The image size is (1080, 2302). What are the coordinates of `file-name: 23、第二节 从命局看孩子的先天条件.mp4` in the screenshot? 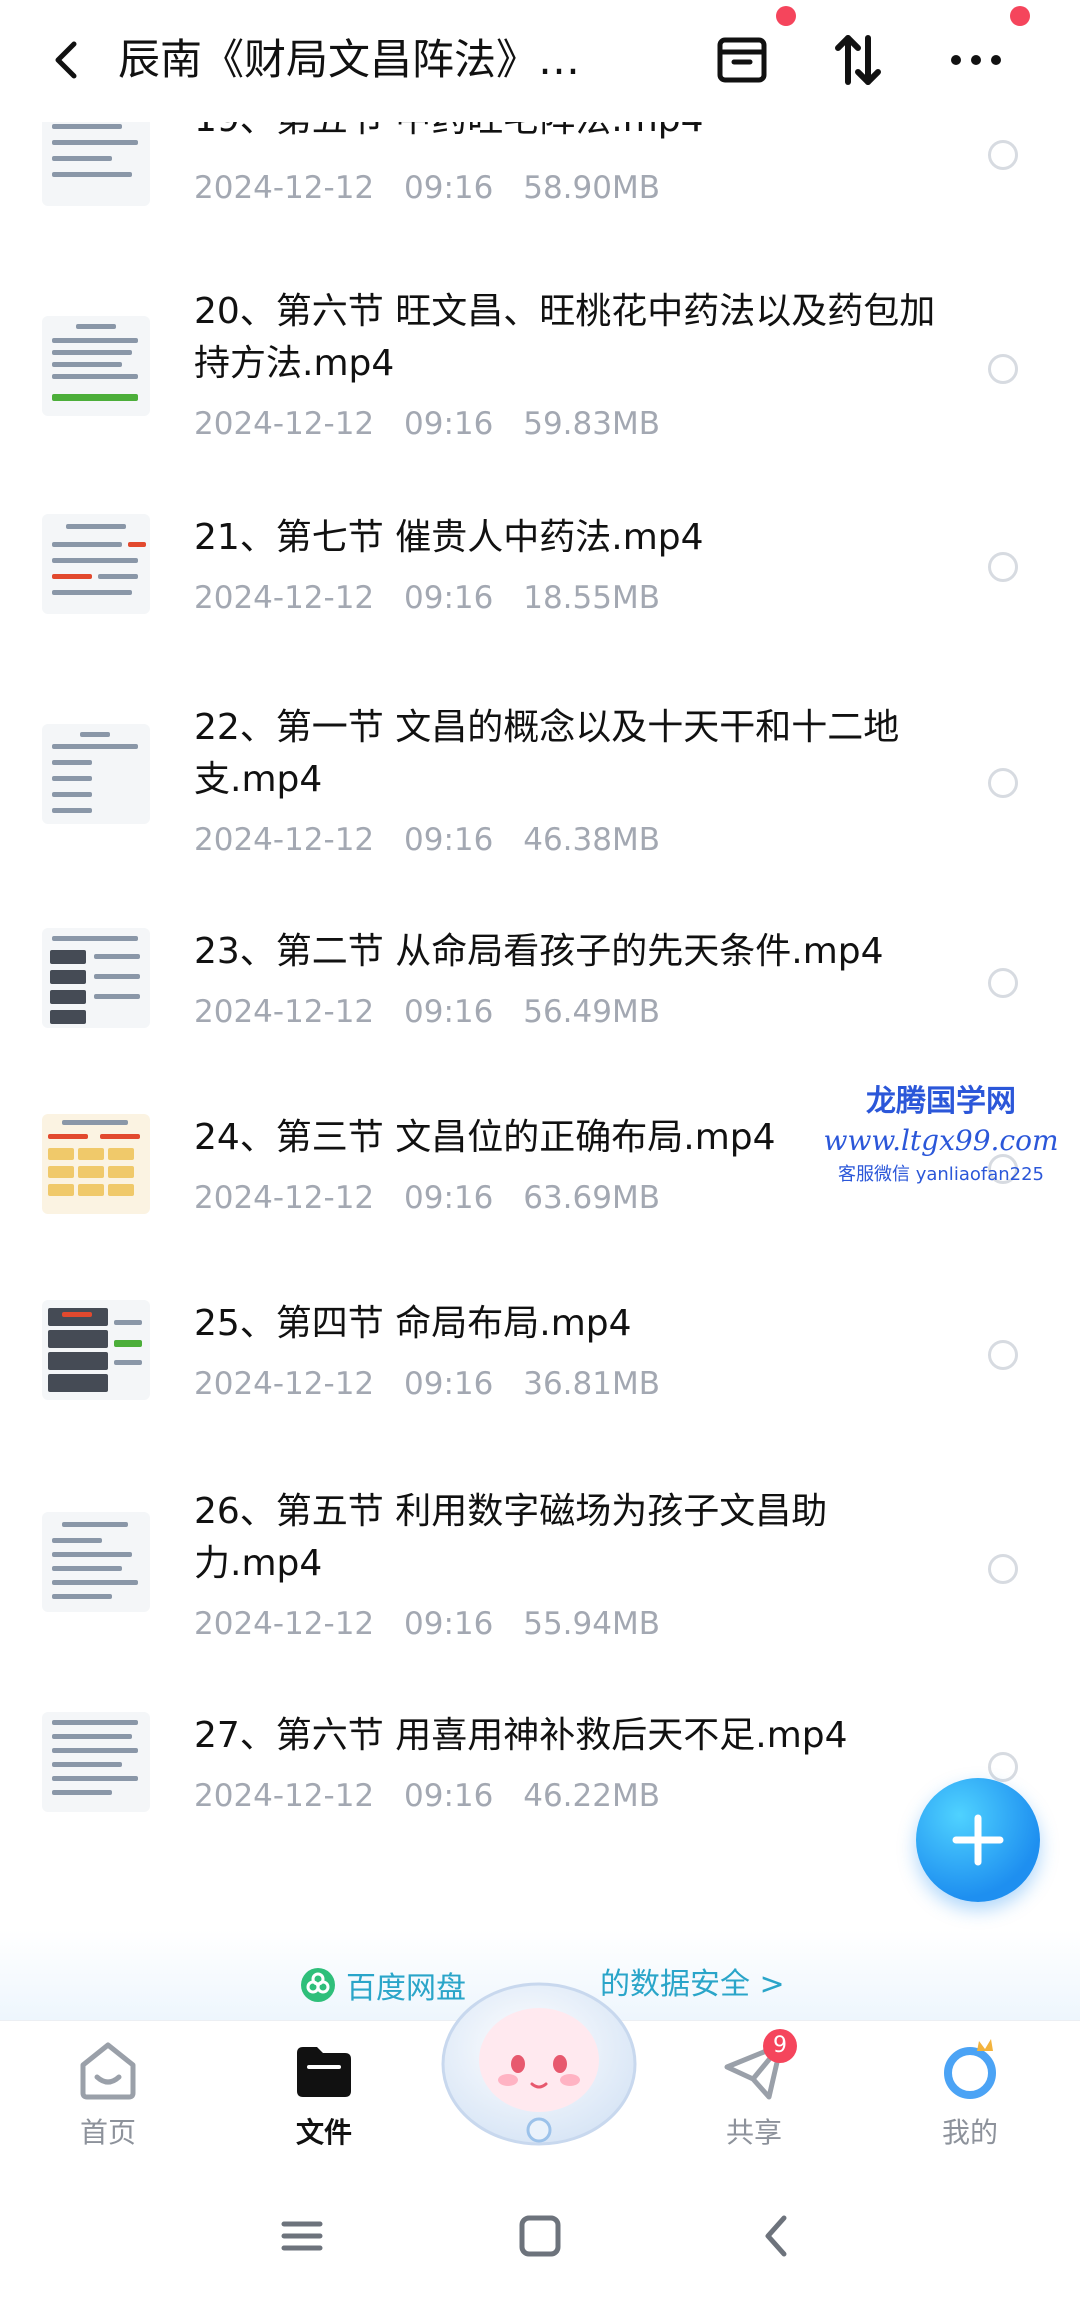 It's located at (539, 951).